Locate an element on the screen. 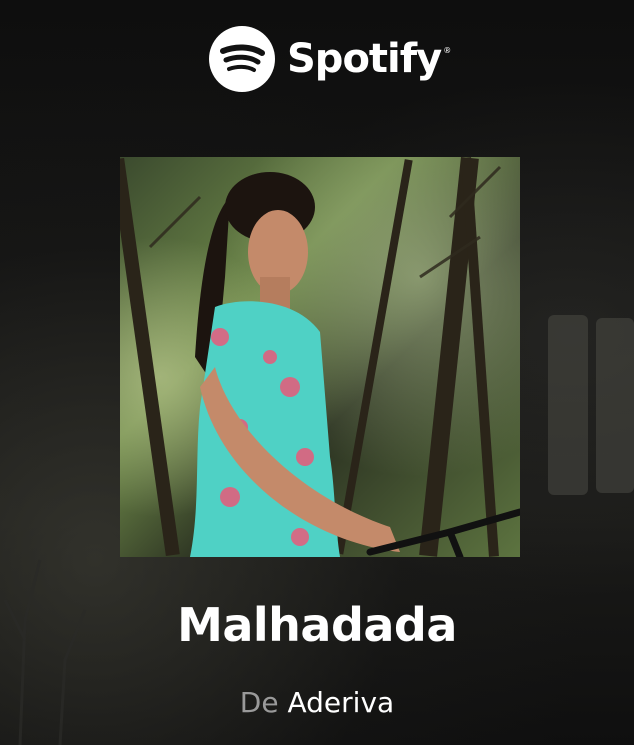 This screenshot has width=634, height=745. spotify-logo-icon is located at coordinates (242, 59).